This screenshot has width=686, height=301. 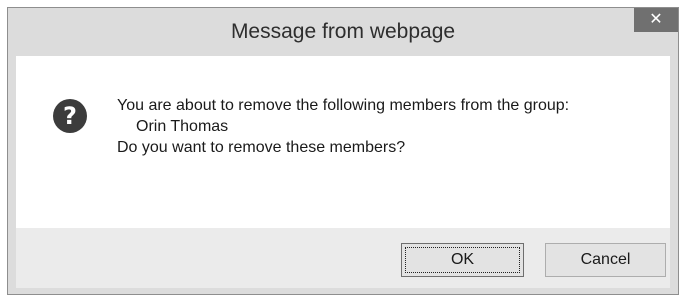 I want to click on cancel-button-label: Cancel, so click(x=605, y=259).